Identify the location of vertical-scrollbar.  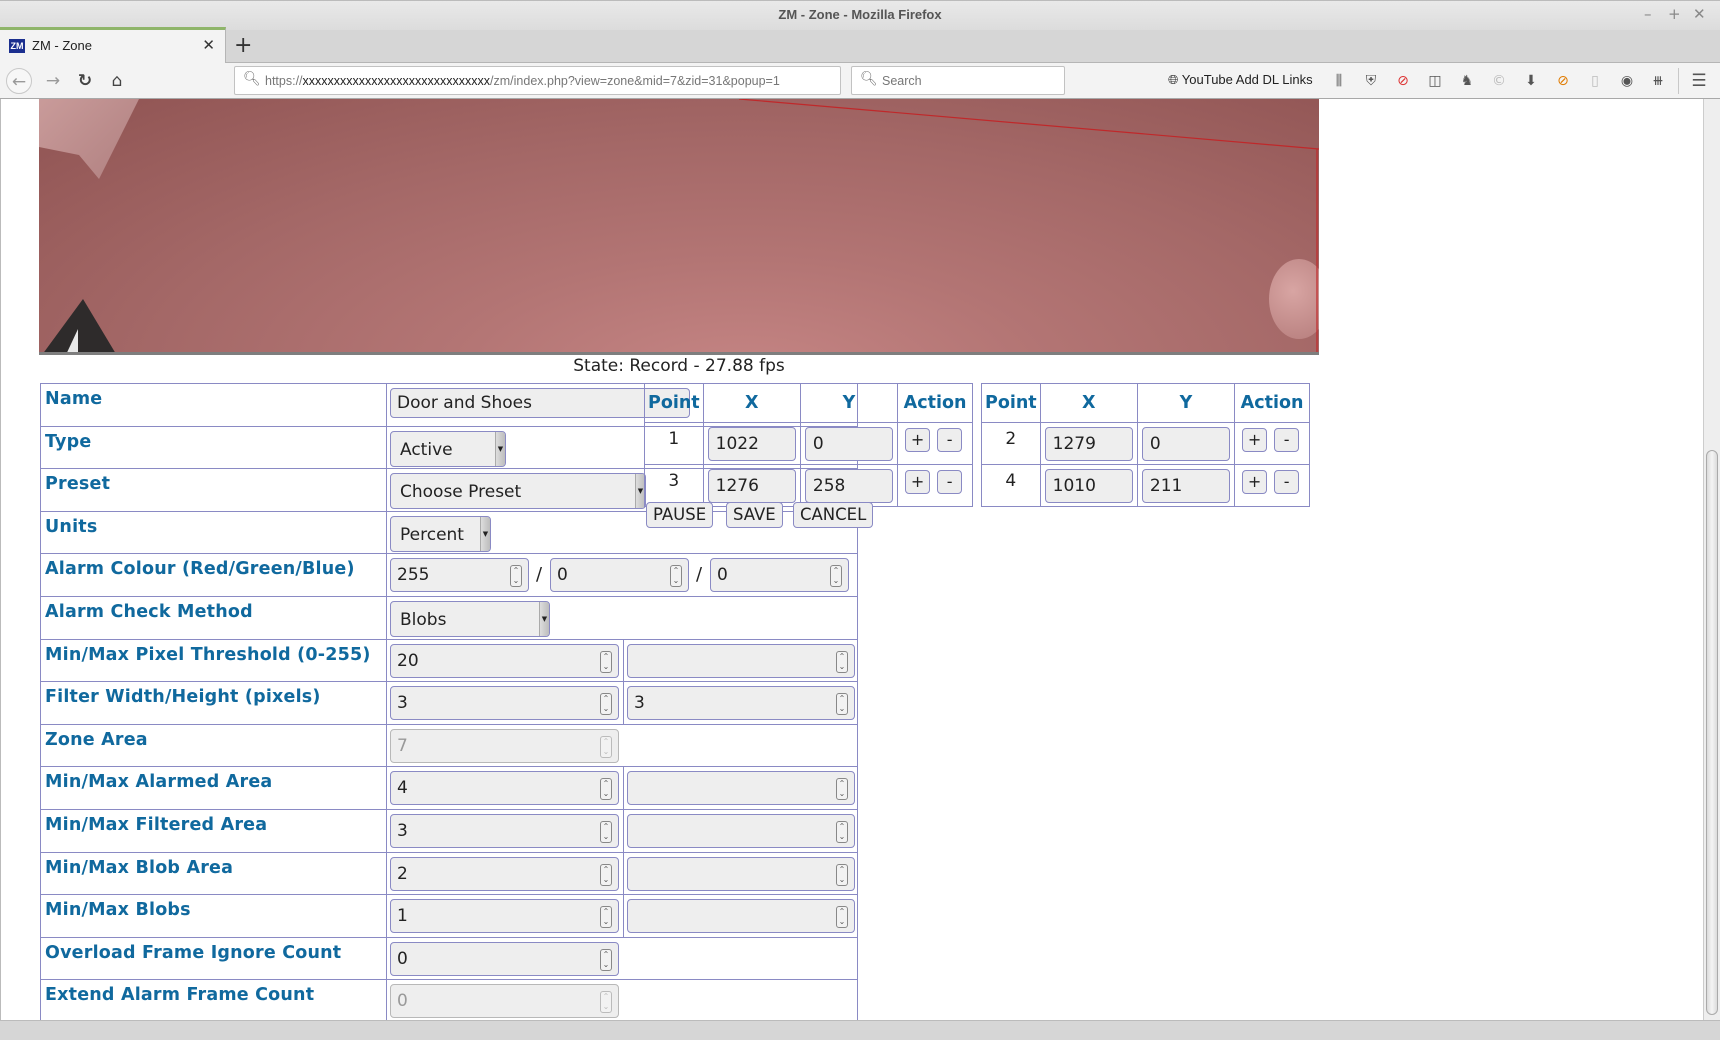
(1711, 559).